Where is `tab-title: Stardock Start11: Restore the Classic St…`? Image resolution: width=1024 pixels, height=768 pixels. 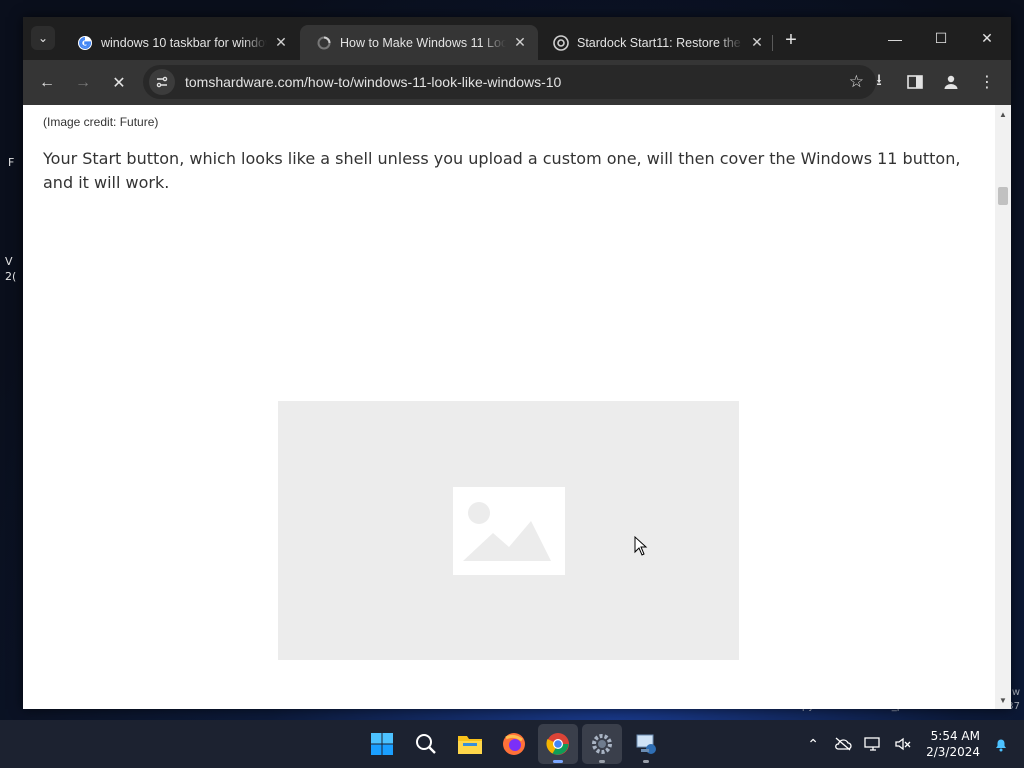
tab-title: Stardock Start11: Restore the Classic St… is located at coordinates (660, 42).